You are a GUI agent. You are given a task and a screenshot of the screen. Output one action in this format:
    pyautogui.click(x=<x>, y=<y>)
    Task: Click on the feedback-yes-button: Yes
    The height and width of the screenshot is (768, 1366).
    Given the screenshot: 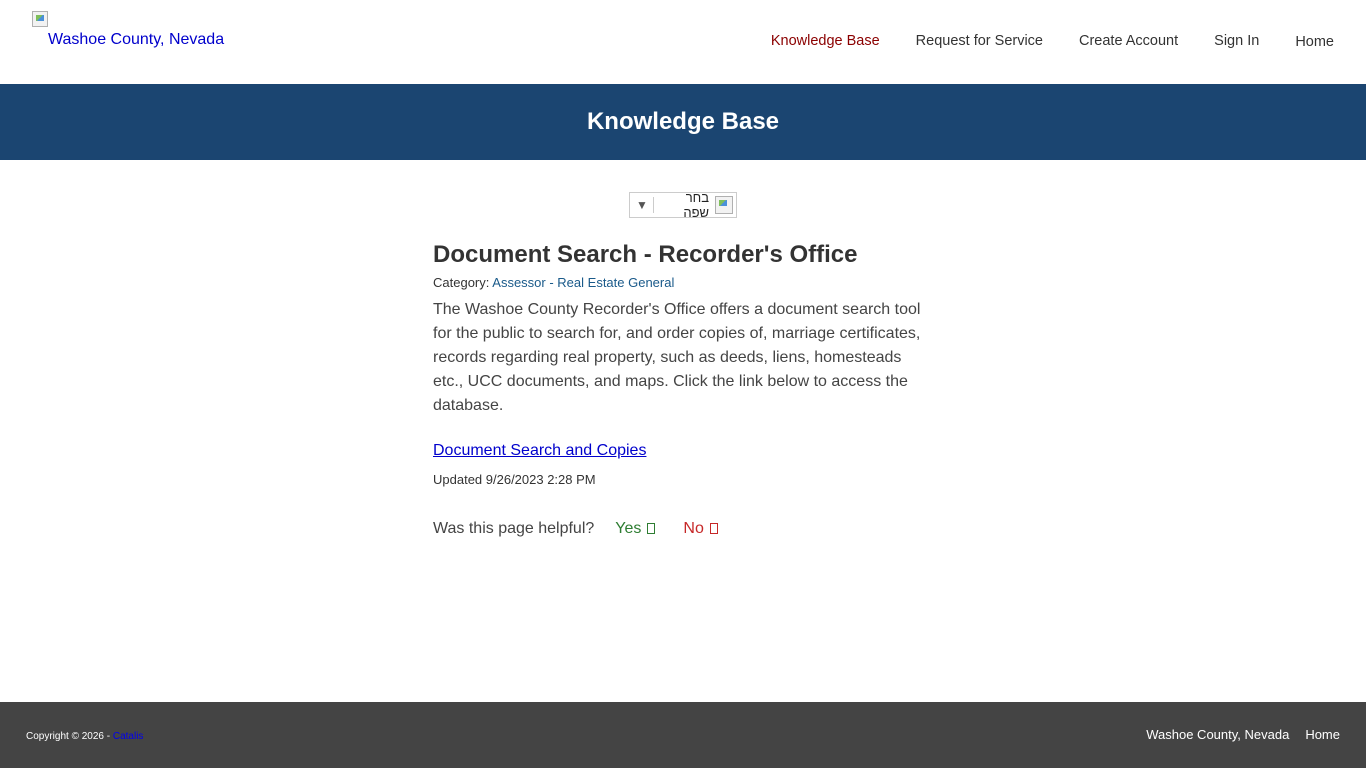 What is the action you would take?
    pyautogui.click(x=635, y=529)
    